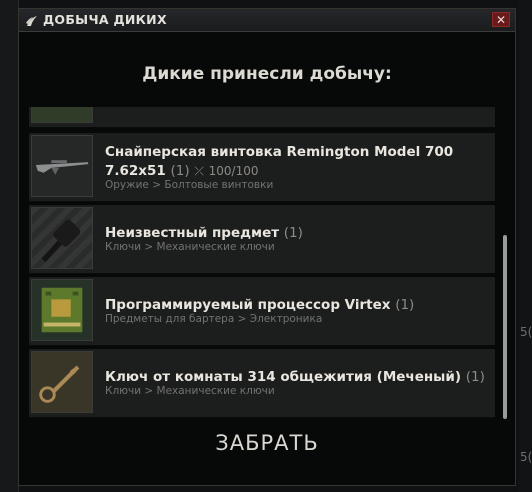 The width and height of the screenshot is (532, 492). I want to click on background-left-panel, so click(9, 246).